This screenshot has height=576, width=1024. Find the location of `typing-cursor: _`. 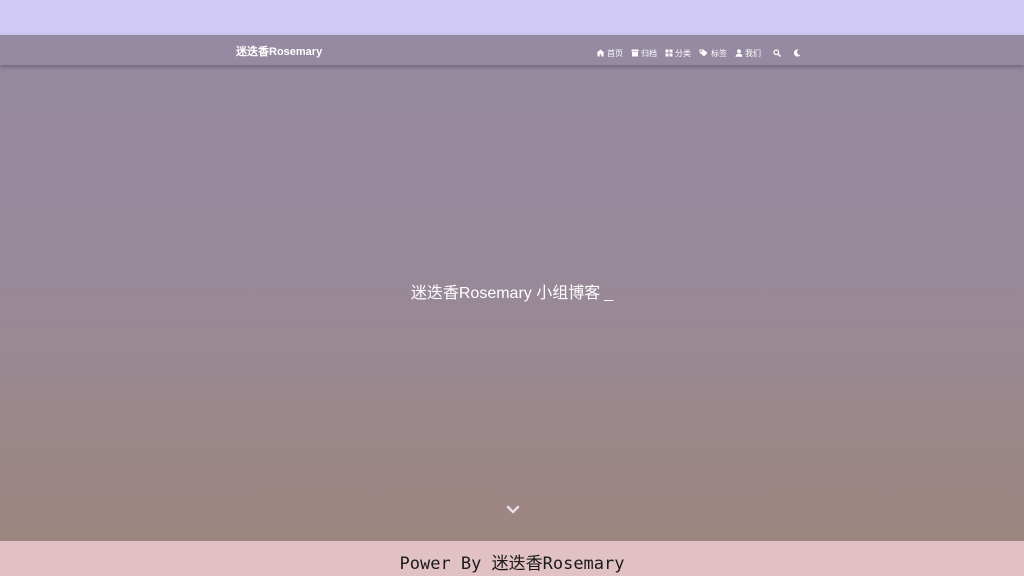

typing-cursor: _ is located at coordinates (609, 293).